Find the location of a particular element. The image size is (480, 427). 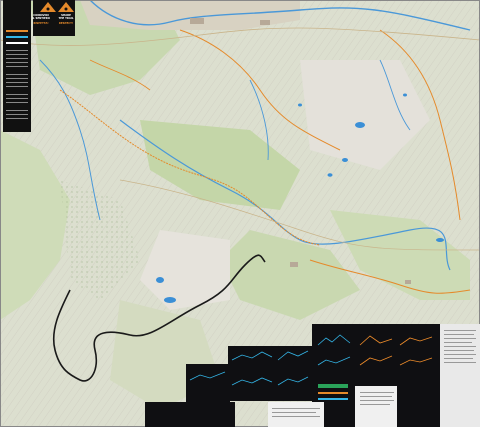

sign-it-line3: RISPETTA! is located at coordinates (41, 23).